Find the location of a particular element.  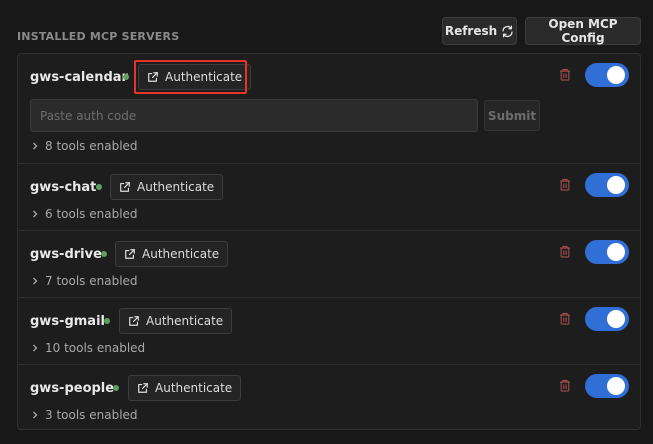

tools-count: 3 tools enabled is located at coordinates (91, 415).